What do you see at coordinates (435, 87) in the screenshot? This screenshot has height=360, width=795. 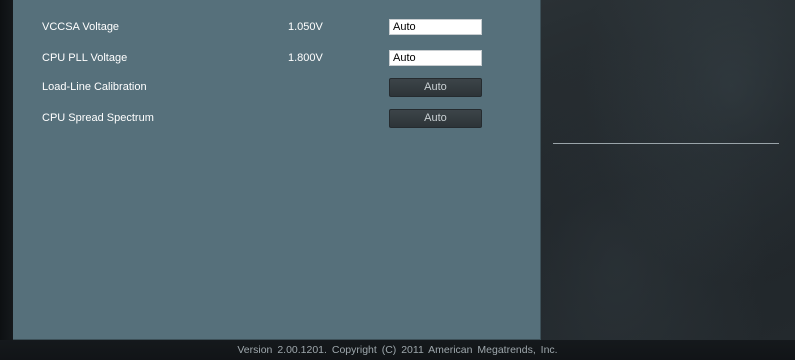 I see `load-line-calibration-button: Auto` at bounding box center [435, 87].